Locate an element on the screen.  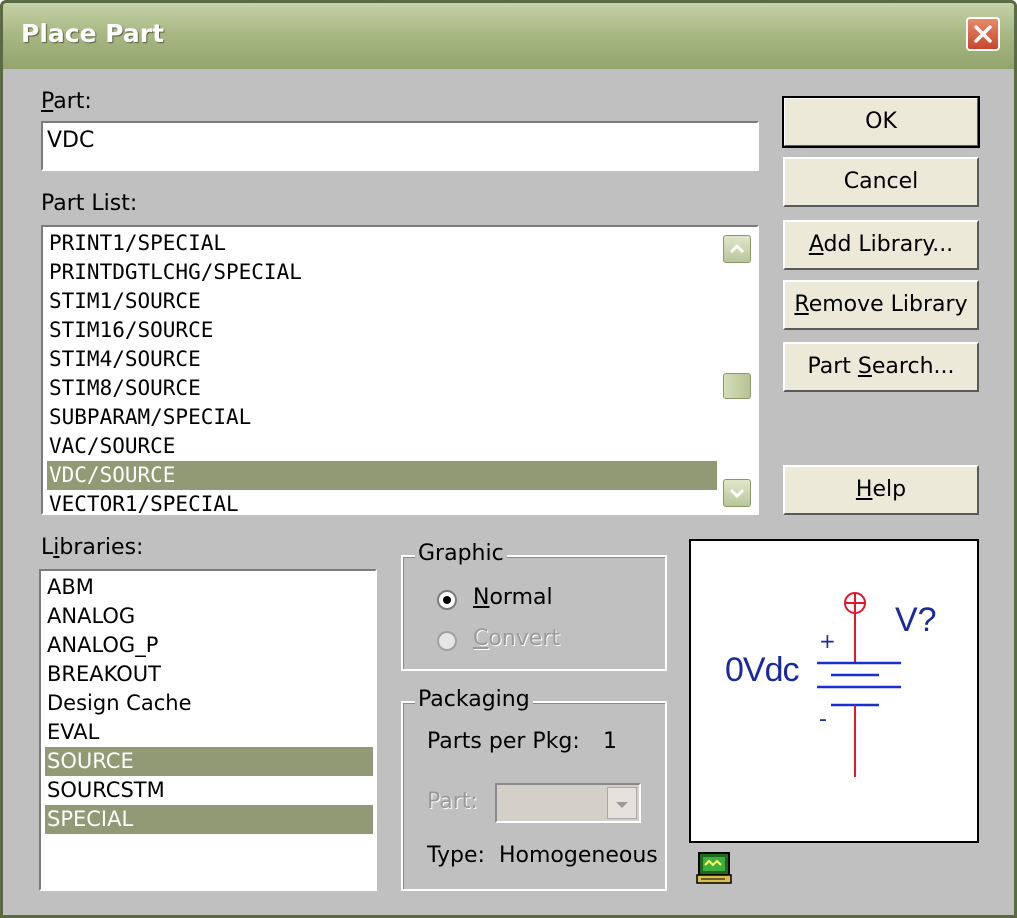
type-label: Type: is located at coordinates (456, 855).